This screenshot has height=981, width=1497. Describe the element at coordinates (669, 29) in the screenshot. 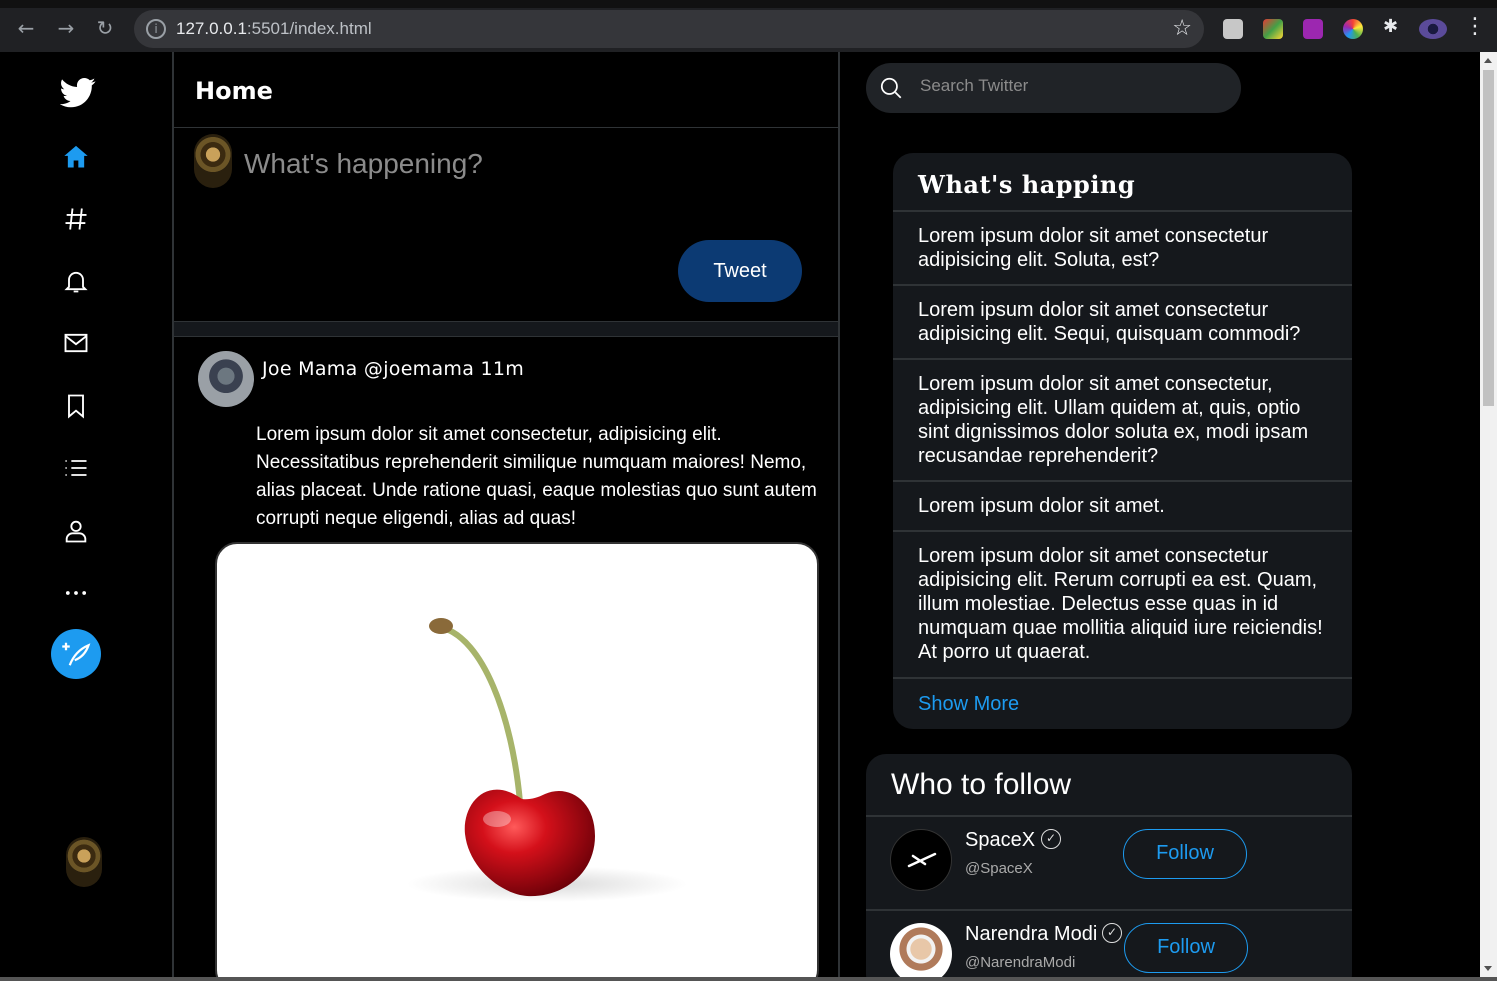

I see `address-bar: i 127.0.0.1:5501/index.html ☆` at that location.